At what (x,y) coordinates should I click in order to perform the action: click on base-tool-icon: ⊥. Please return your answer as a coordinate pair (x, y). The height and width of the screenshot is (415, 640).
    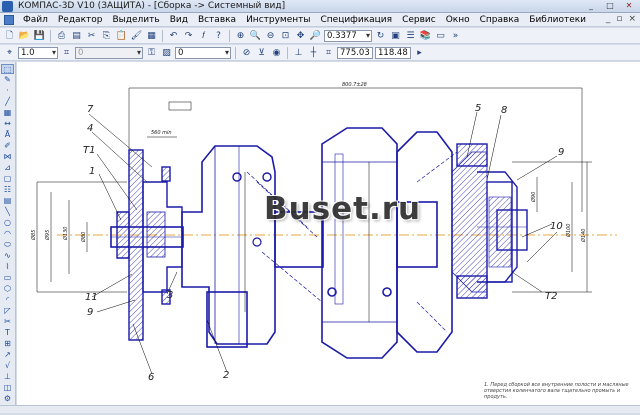
    Looking at the image, I should click on (7, 377).